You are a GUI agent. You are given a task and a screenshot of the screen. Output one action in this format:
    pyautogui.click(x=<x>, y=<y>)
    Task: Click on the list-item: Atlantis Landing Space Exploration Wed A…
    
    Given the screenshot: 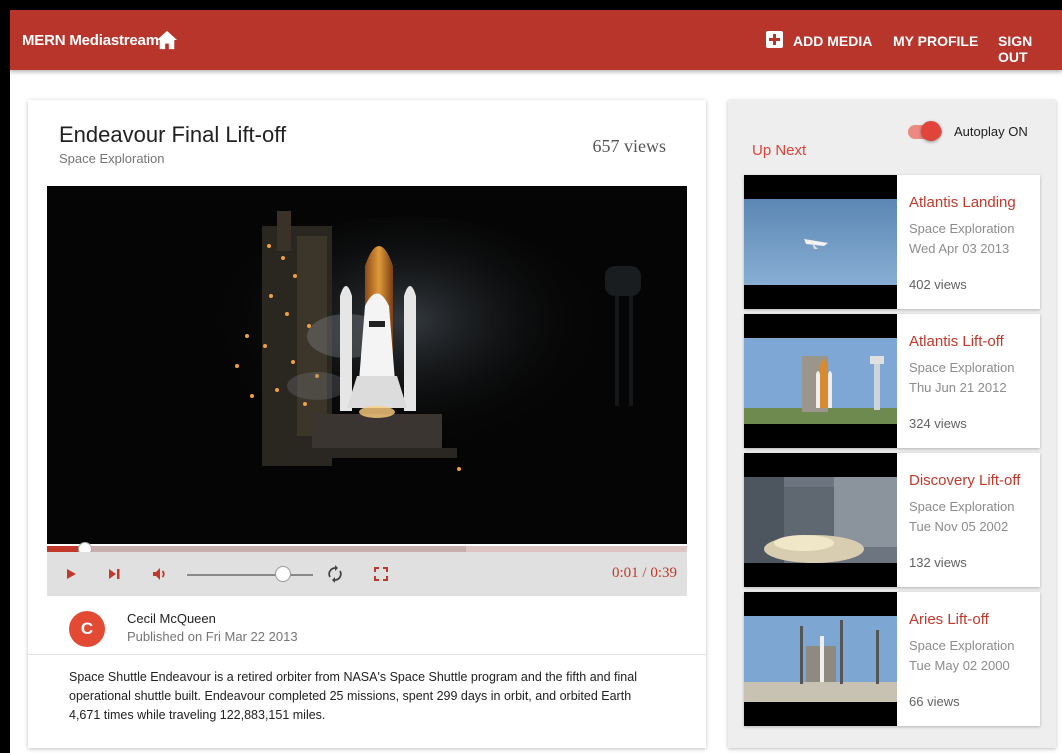 What is the action you would take?
    pyautogui.click(x=892, y=242)
    